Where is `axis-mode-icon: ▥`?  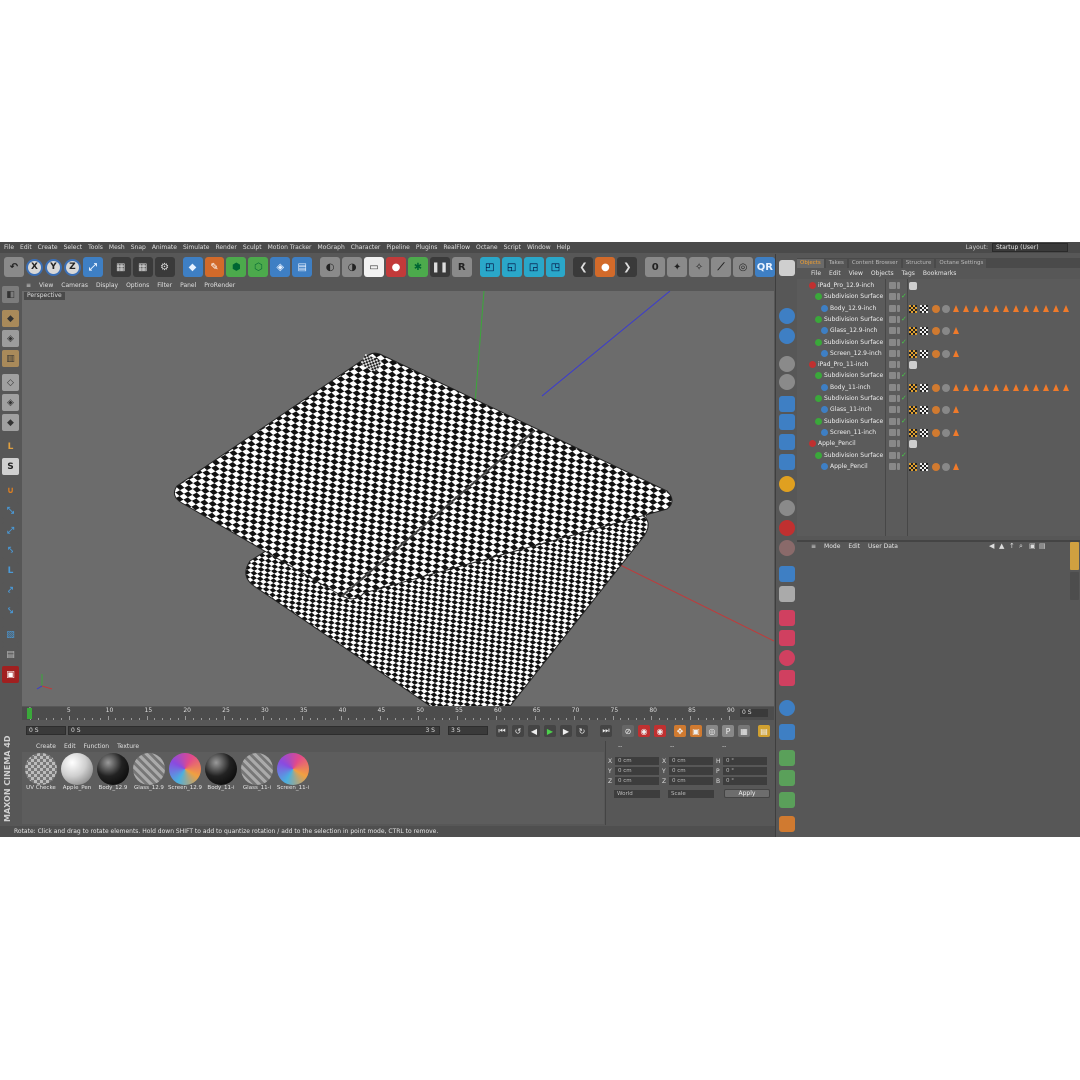
axis-mode-icon: ▥ is located at coordinates (10, 358).